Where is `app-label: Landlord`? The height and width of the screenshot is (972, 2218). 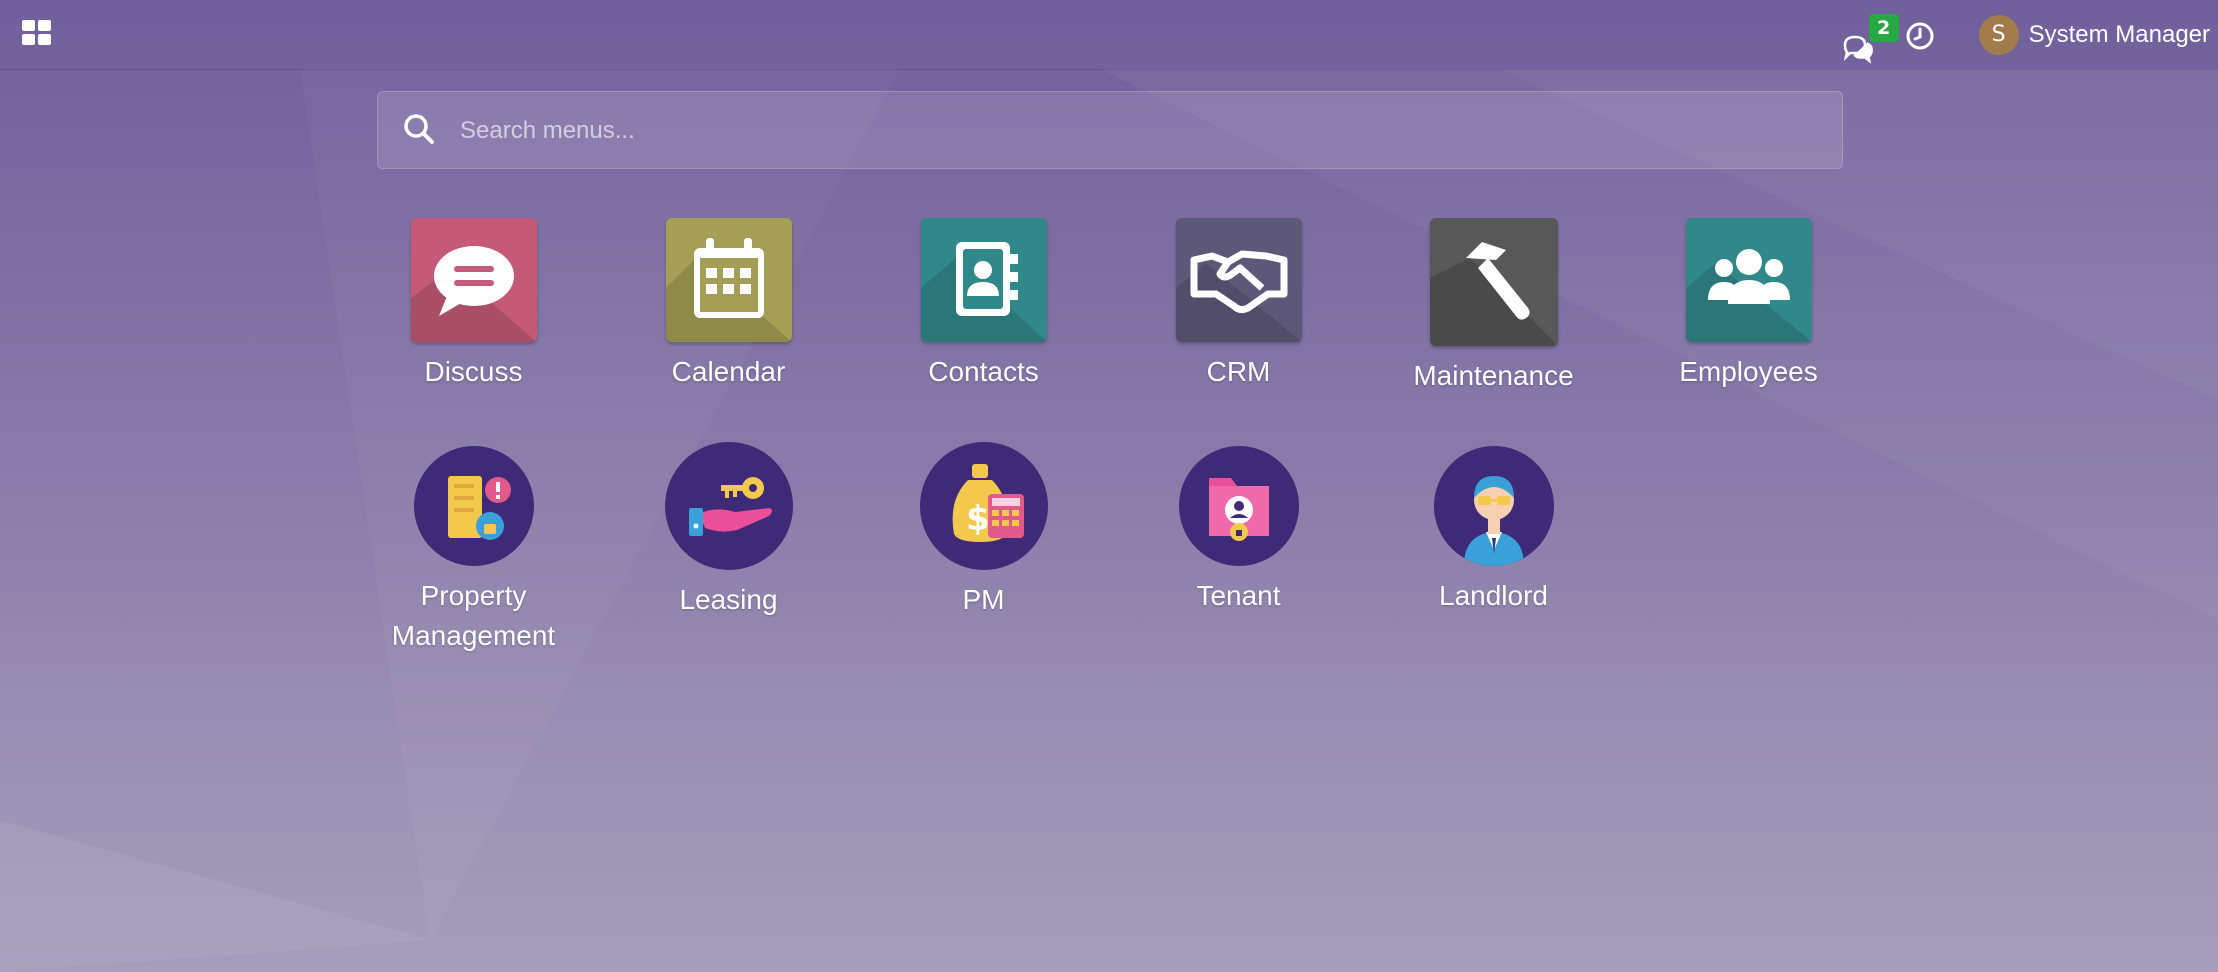
app-label: Landlord is located at coordinates (1493, 595).